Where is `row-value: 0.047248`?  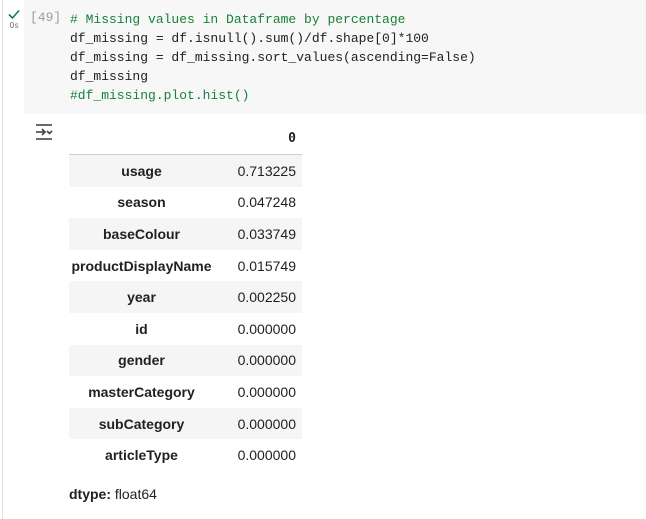 row-value: 0.047248 is located at coordinates (266, 202).